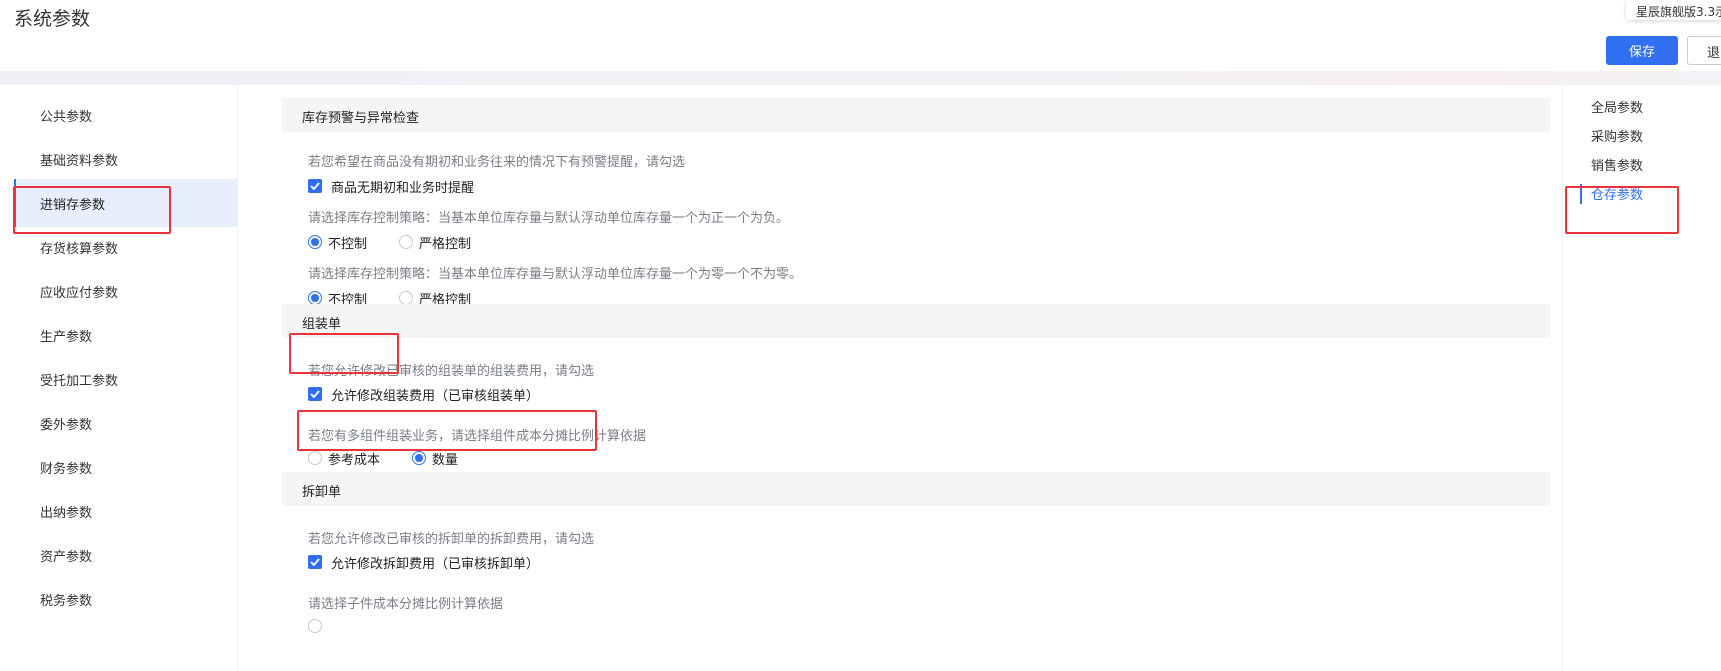 The height and width of the screenshot is (671, 1721). I want to click on top-bar: 系统参数 星辰旗舰版3.3示 保存 退, so click(860, 38).